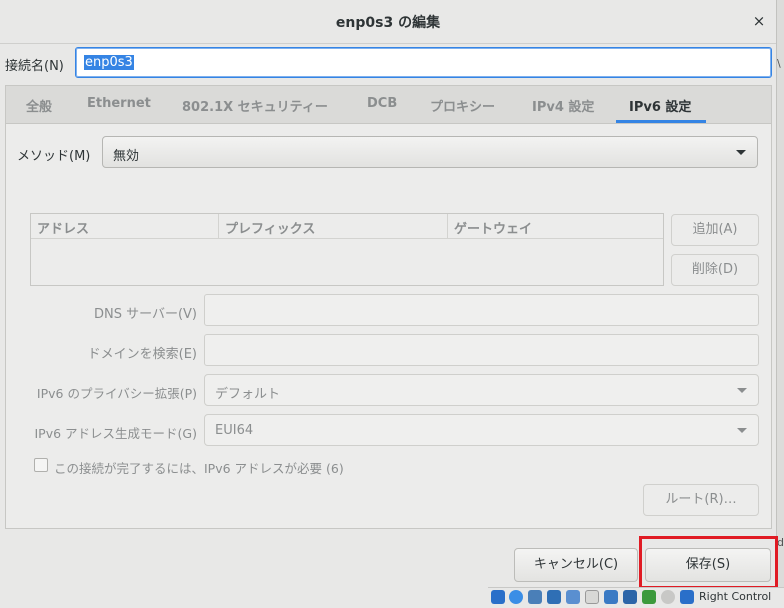 This screenshot has height=608, width=784. Describe the element at coordinates (481, 390) in the screenshot. I see `privacy-extensions-dropdown: デフォルト` at that location.